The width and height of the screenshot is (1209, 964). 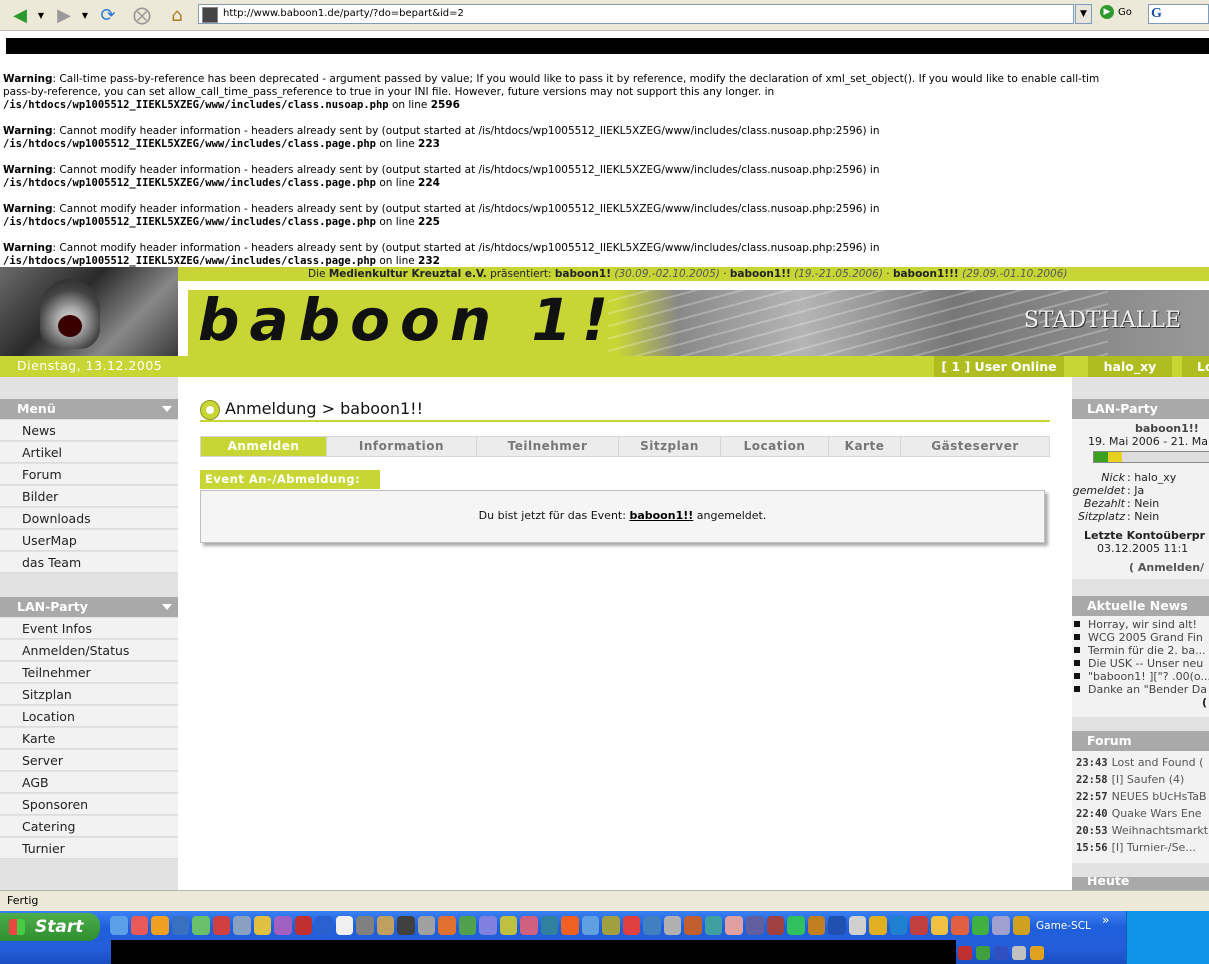 I want to click on sidebar-item-sitzplan: Sitzplan, so click(x=89, y=694).